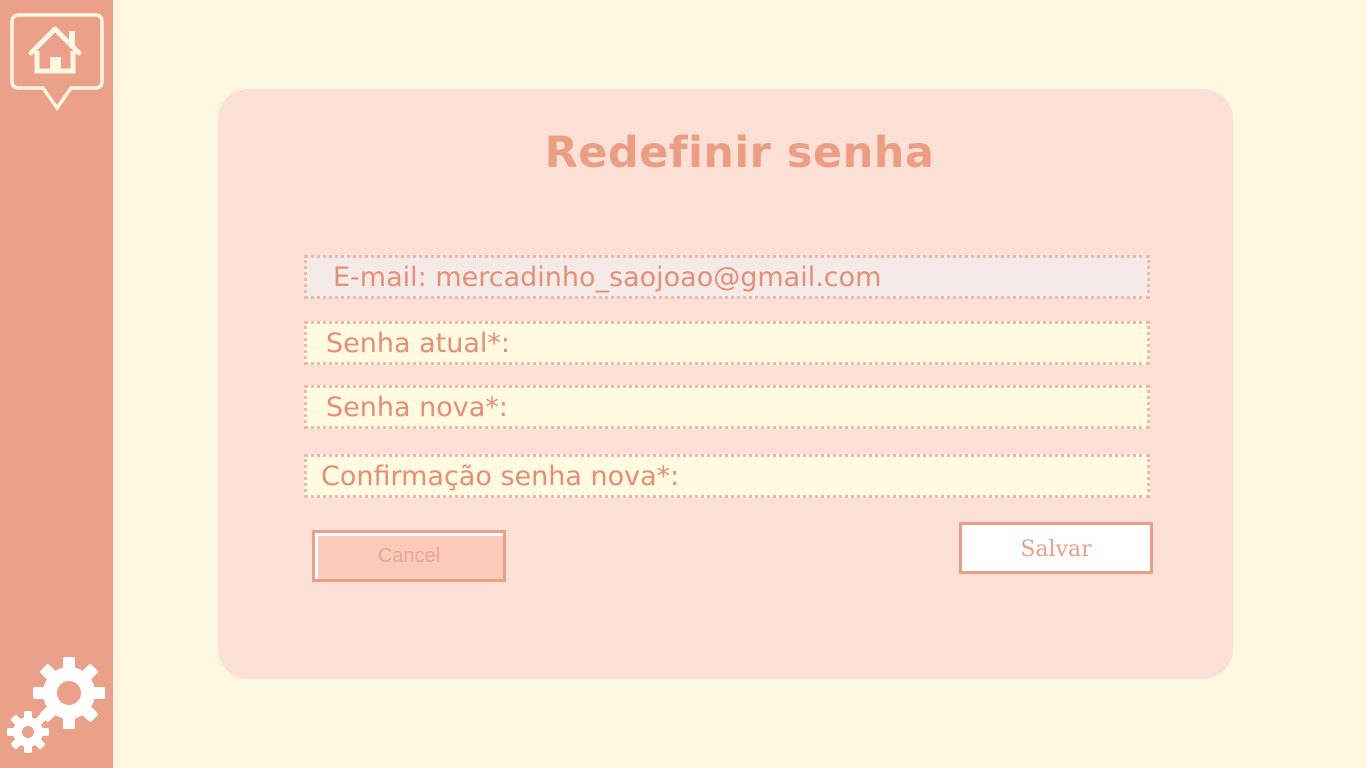  I want to click on email-label: E-mail: mercadinho_saojoao@gmail.com, so click(607, 277).